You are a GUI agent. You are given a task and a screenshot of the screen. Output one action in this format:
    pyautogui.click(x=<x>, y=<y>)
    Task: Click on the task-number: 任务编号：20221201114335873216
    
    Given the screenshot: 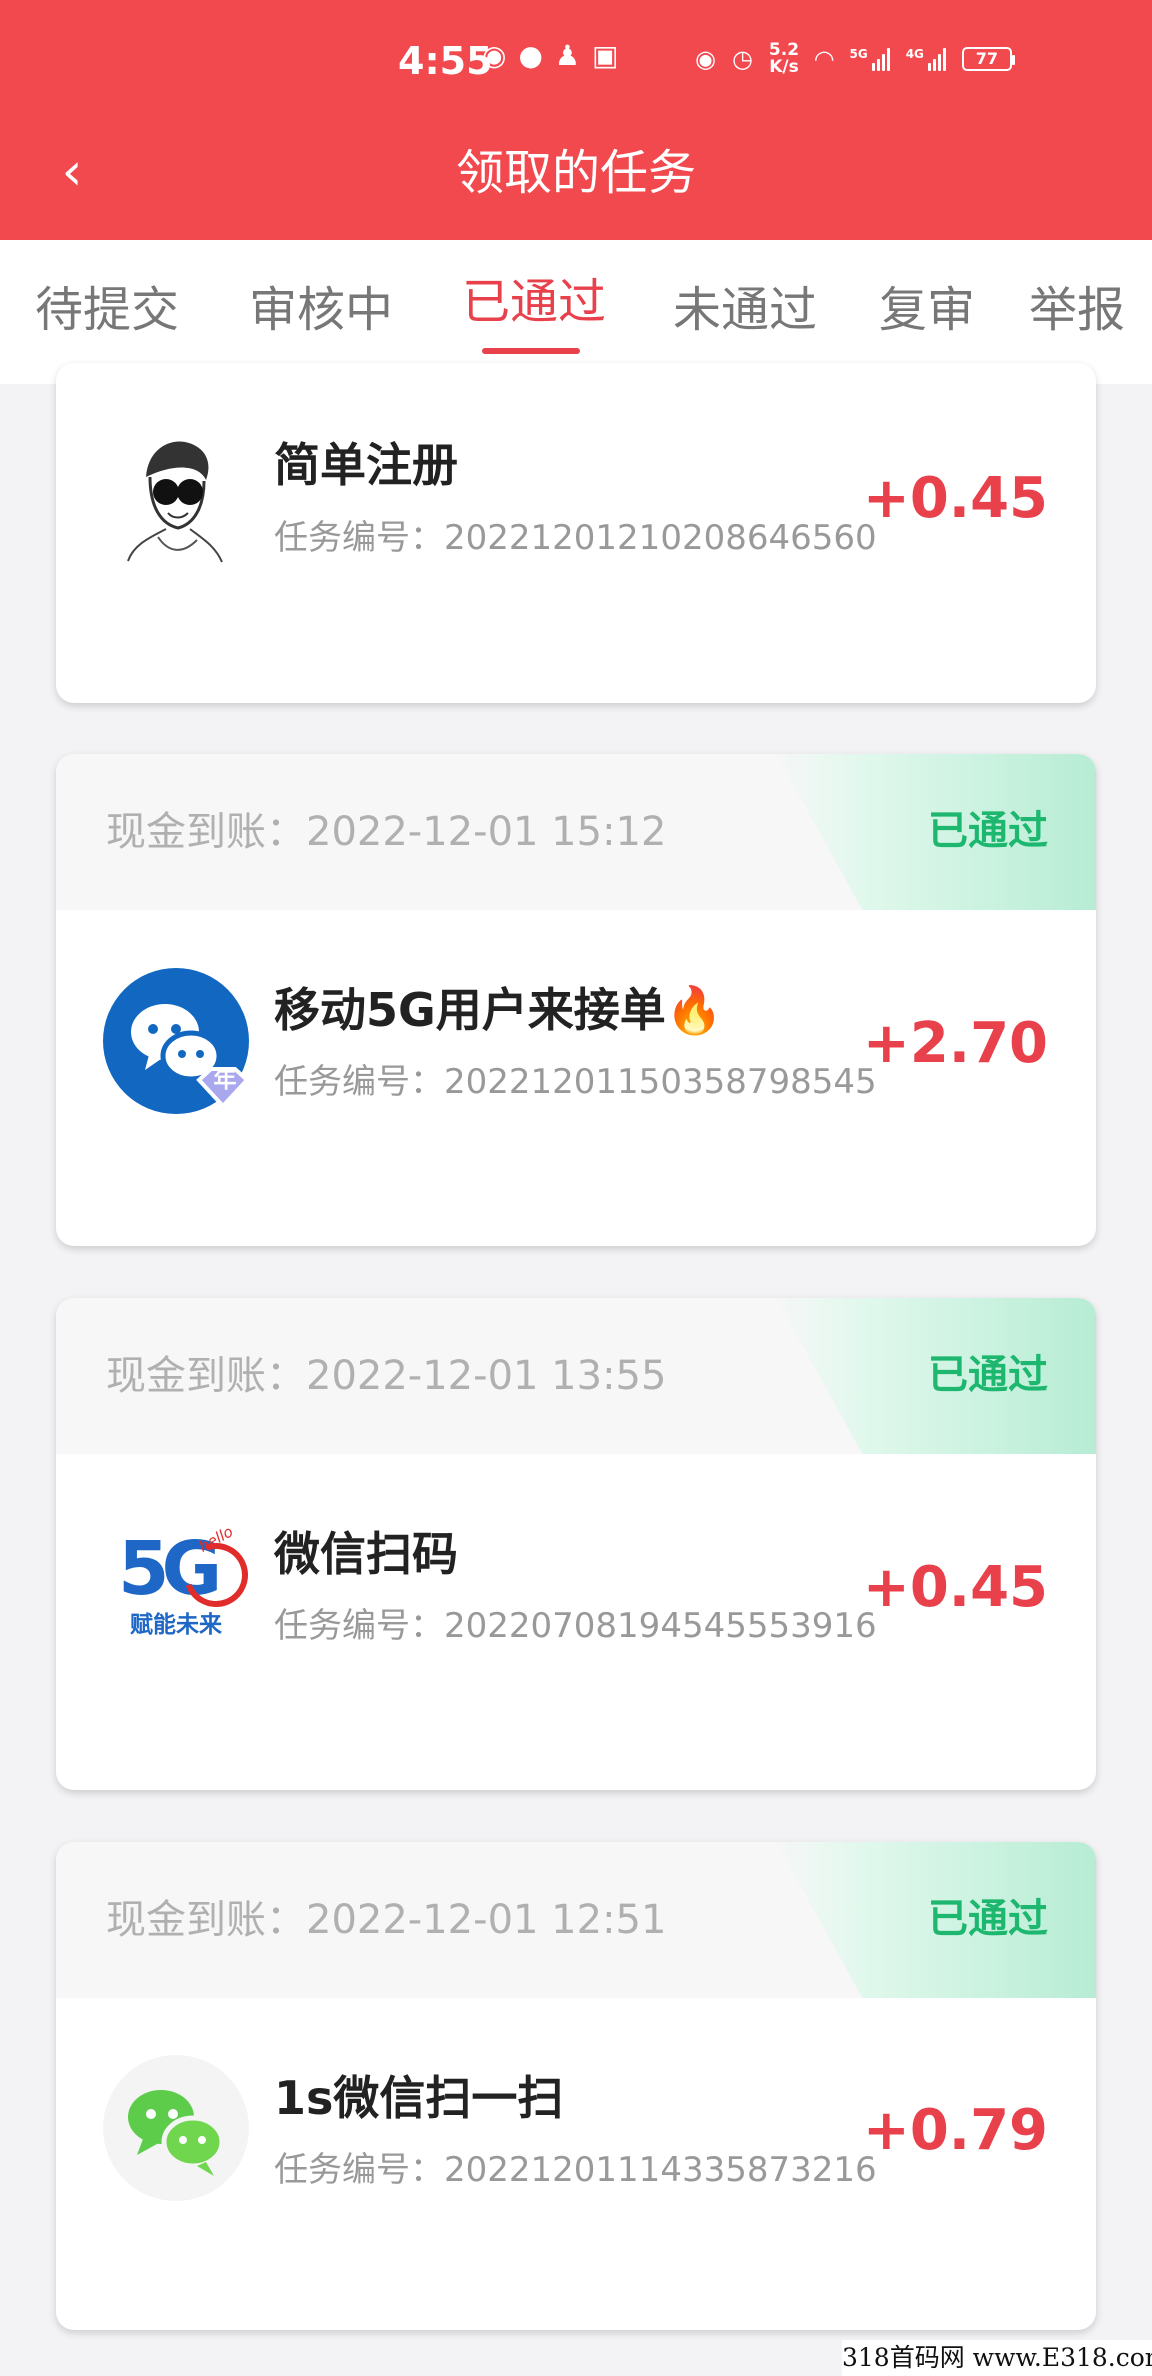 What is the action you would take?
    pyautogui.click(x=575, y=2170)
    